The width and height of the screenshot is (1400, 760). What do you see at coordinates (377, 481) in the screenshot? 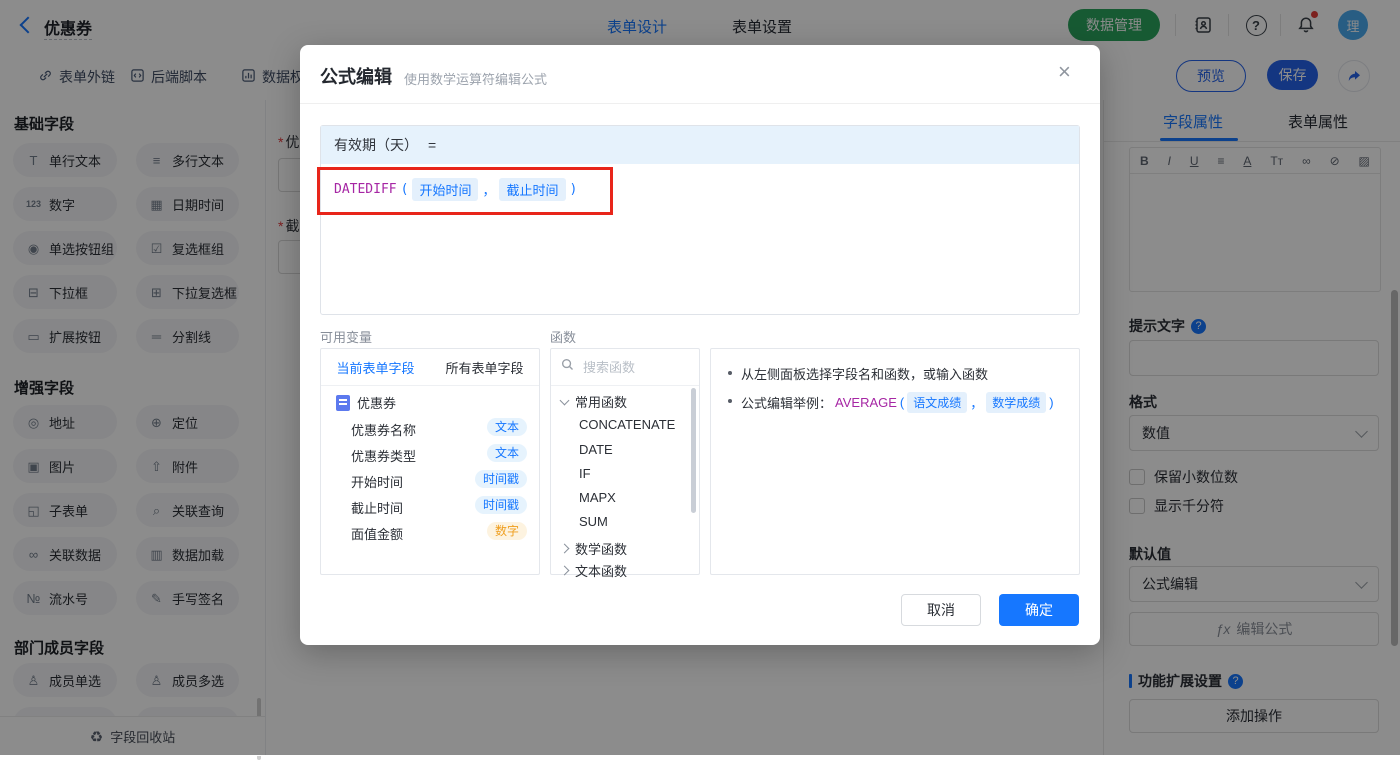
I see `variable-row: 开始时间` at bounding box center [377, 481].